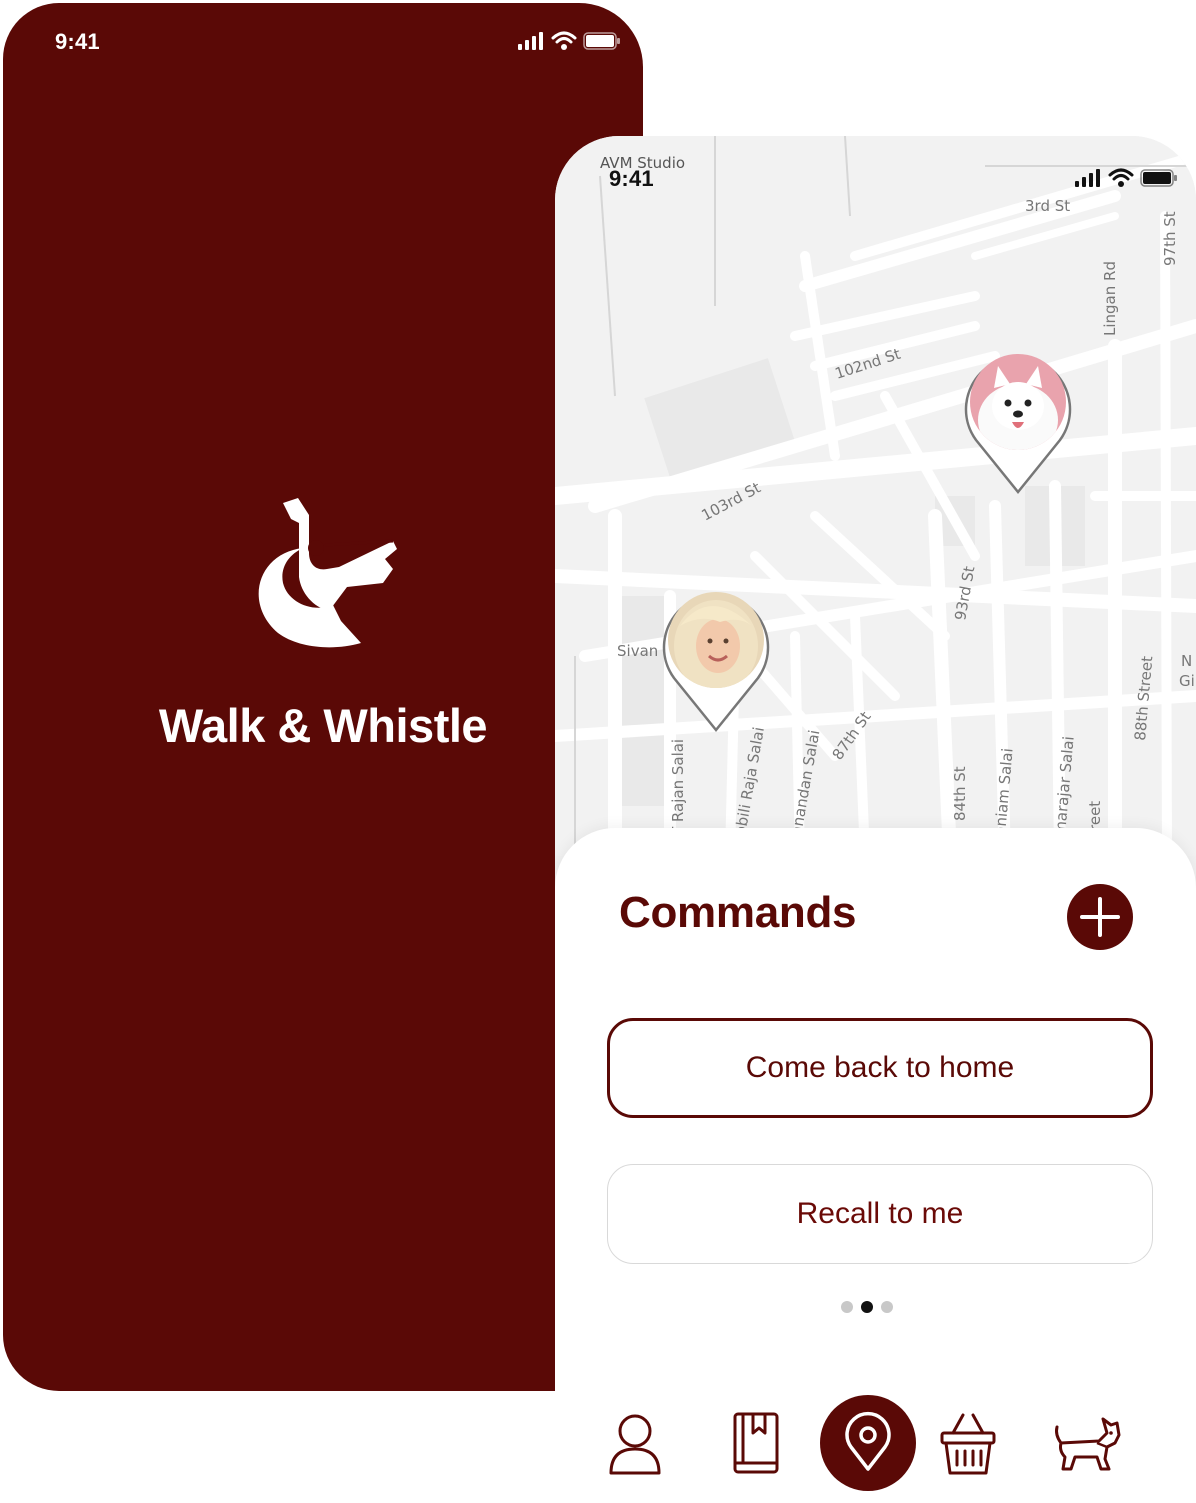 The height and width of the screenshot is (1503, 1196). What do you see at coordinates (960, 793) in the screenshot?
I see `label-84th-st: 84th St` at bounding box center [960, 793].